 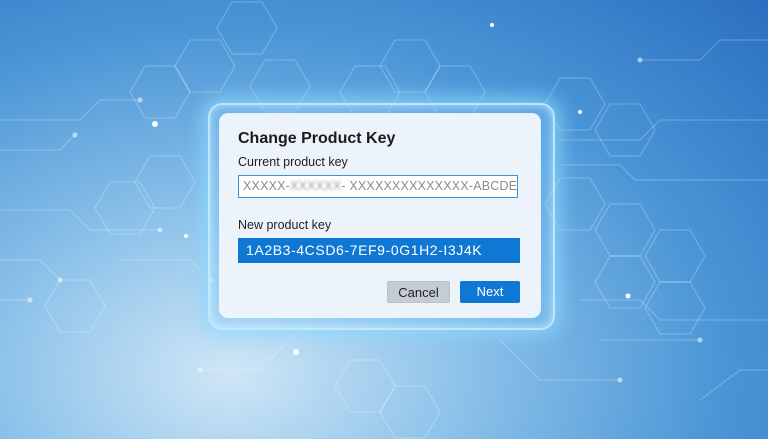 What do you see at coordinates (267, 186) in the screenshot?
I see `current-key-prefix: XXXXX-` at bounding box center [267, 186].